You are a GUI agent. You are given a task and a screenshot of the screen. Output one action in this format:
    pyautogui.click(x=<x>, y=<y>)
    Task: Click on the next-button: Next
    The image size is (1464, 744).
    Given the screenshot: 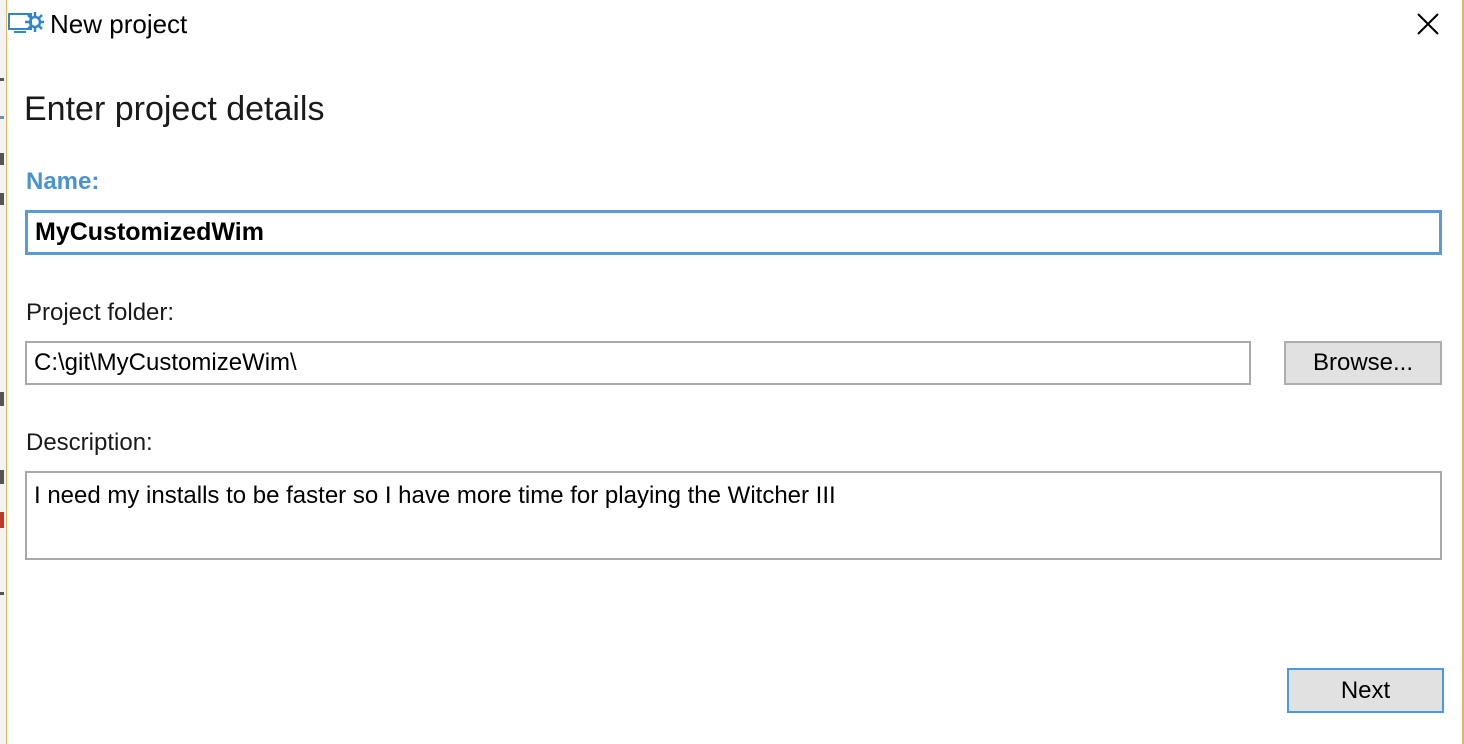 What is the action you would take?
    pyautogui.click(x=1365, y=690)
    